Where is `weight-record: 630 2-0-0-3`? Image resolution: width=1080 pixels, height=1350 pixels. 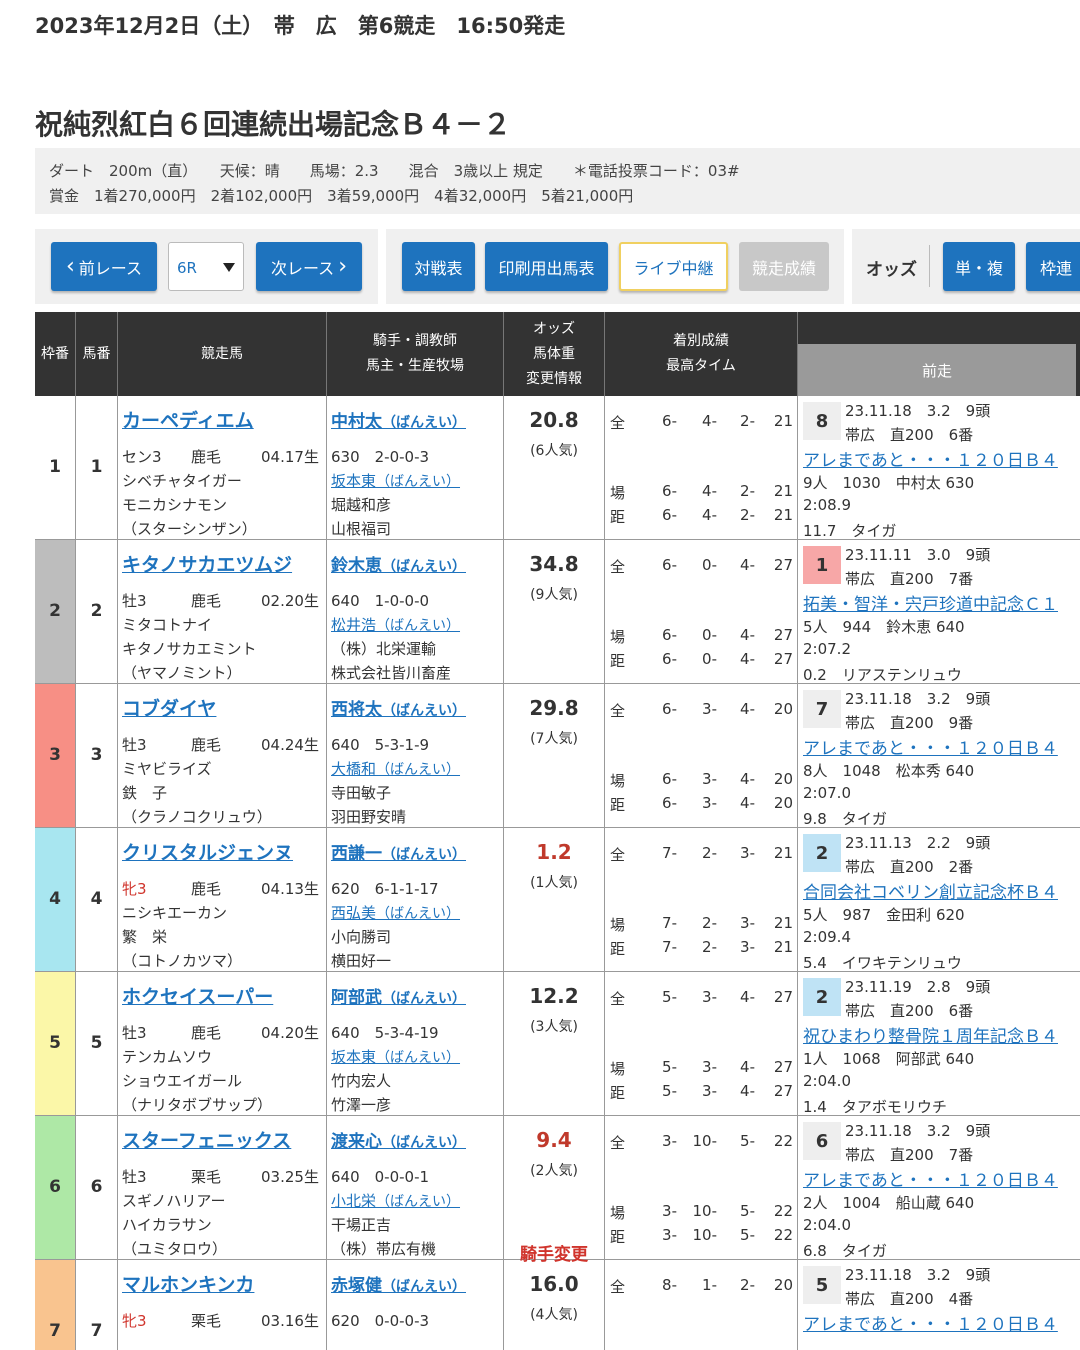 weight-record: 630 2-0-0-3 is located at coordinates (380, 457).